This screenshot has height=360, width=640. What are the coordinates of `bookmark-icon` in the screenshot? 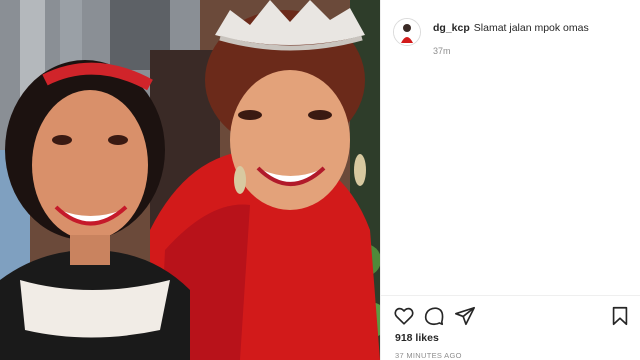 It's located at (620, 316).